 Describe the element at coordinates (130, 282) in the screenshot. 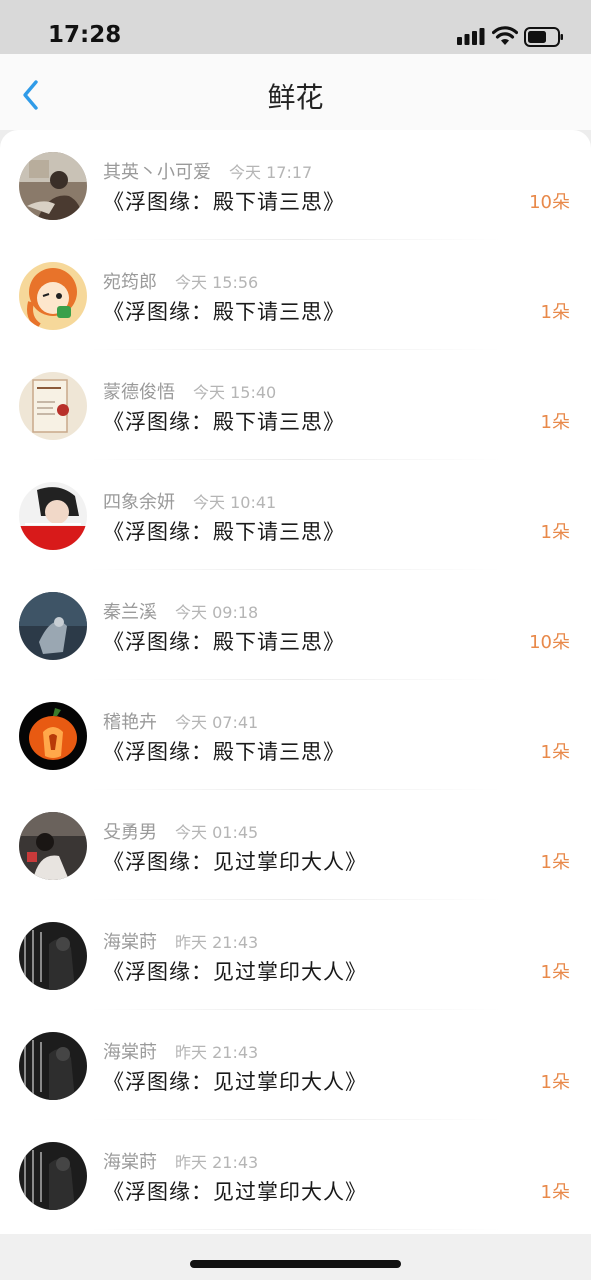

I see `user-name: 宛筠郎` at that location.